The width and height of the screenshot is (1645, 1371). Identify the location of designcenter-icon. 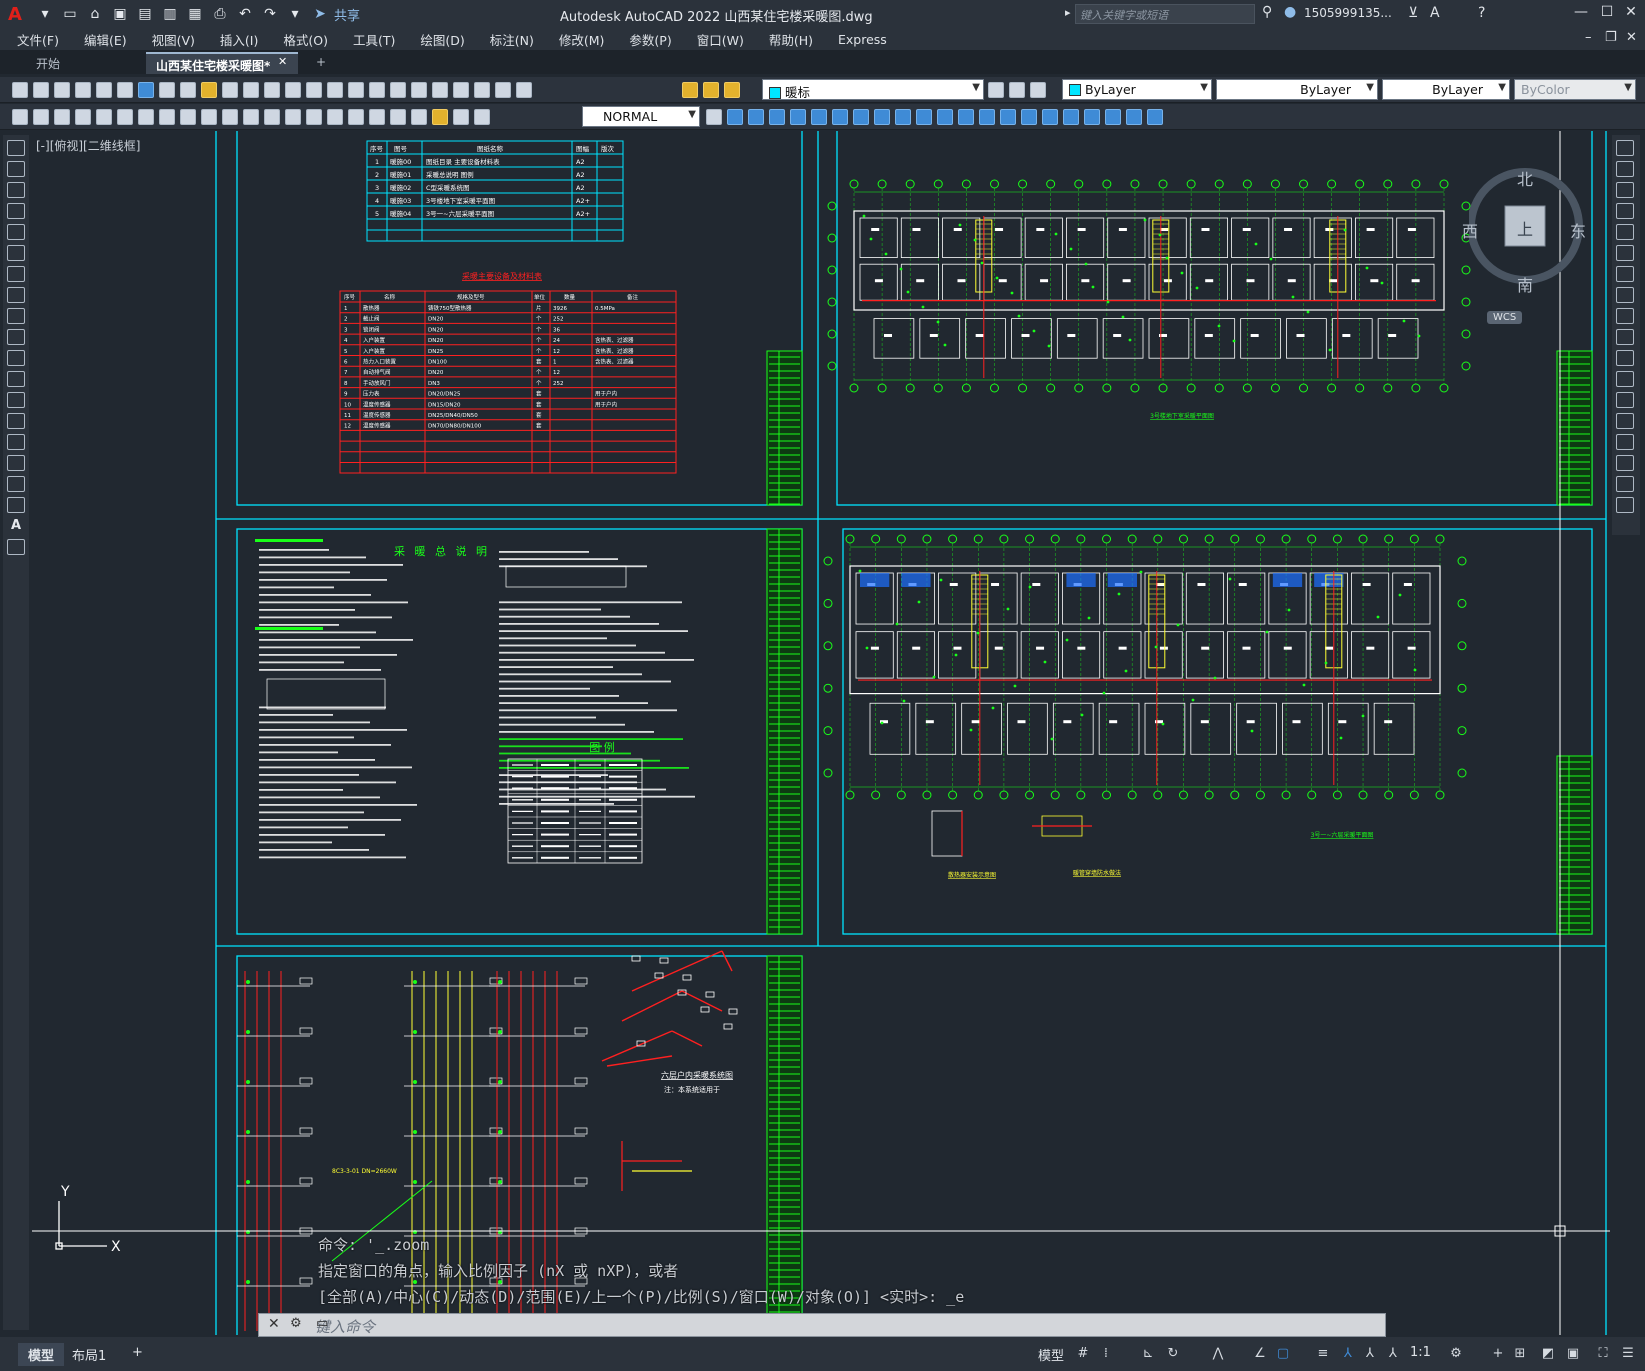
(398, 90).